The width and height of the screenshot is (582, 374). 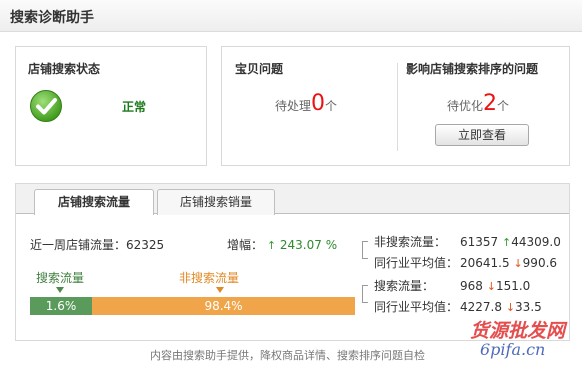 I want to click on metric-value: 61357, so click(x=479, y=242).